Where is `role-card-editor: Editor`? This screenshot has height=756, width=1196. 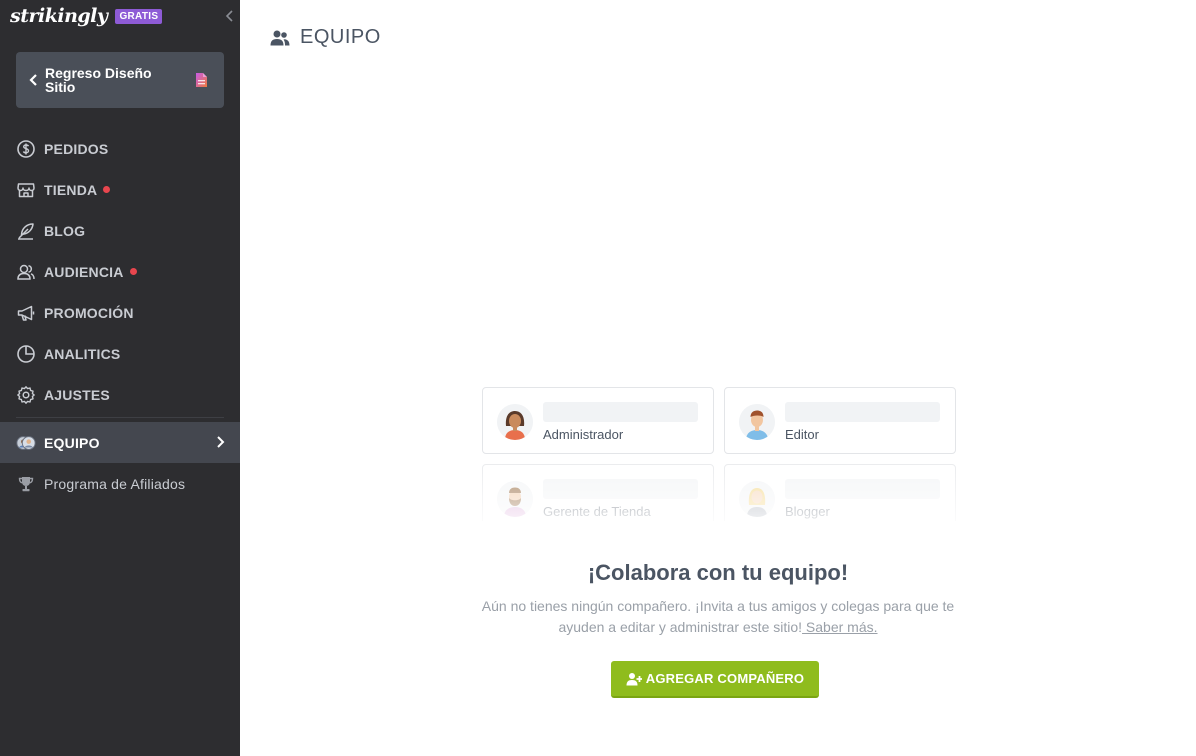 role-card-editor: Editor is located at coordinates (840, 420).